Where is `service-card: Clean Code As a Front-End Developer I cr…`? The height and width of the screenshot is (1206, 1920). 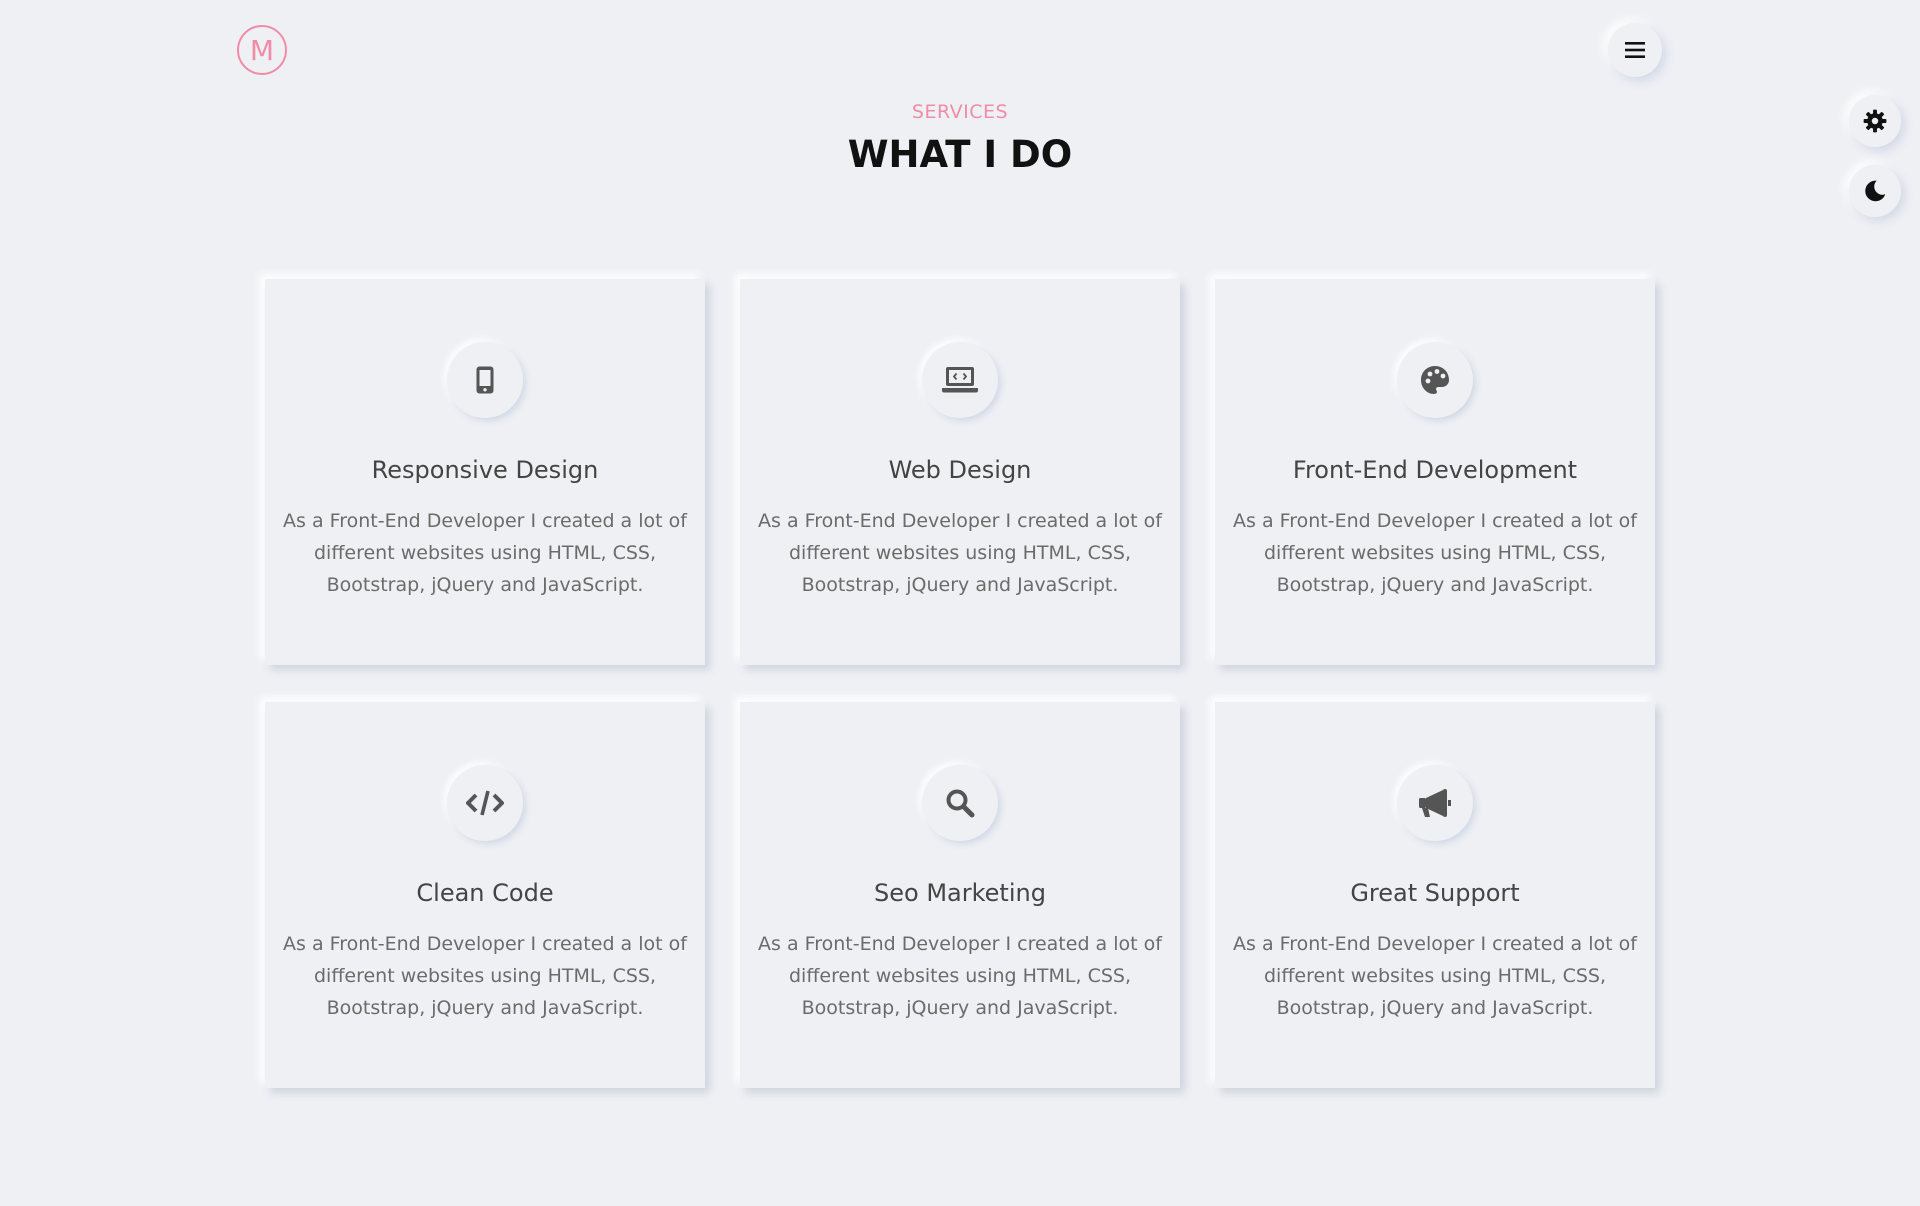
service-card: Clean Code As a Front-End Developer I cr… is located at coordinates (485, 895).